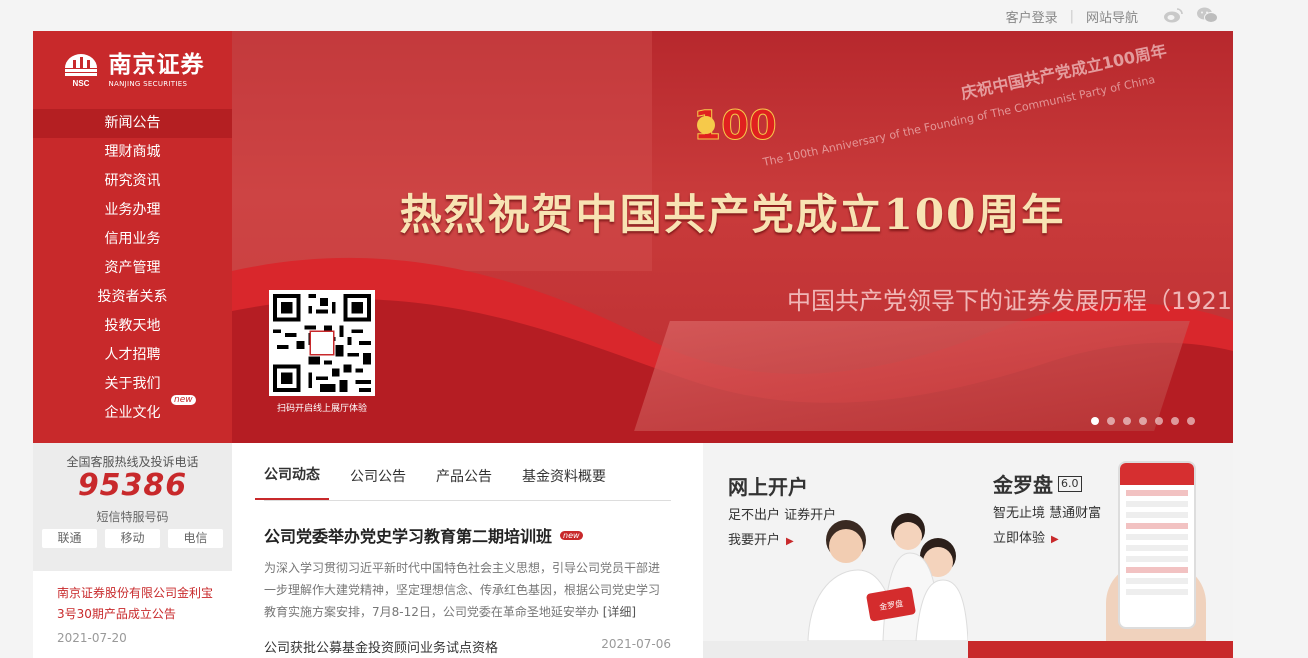  What do you see at coordinates (1112, 16) in the screenshot?
I see `site-nav-link: 网站导航` at bounding box center [1112, 16].